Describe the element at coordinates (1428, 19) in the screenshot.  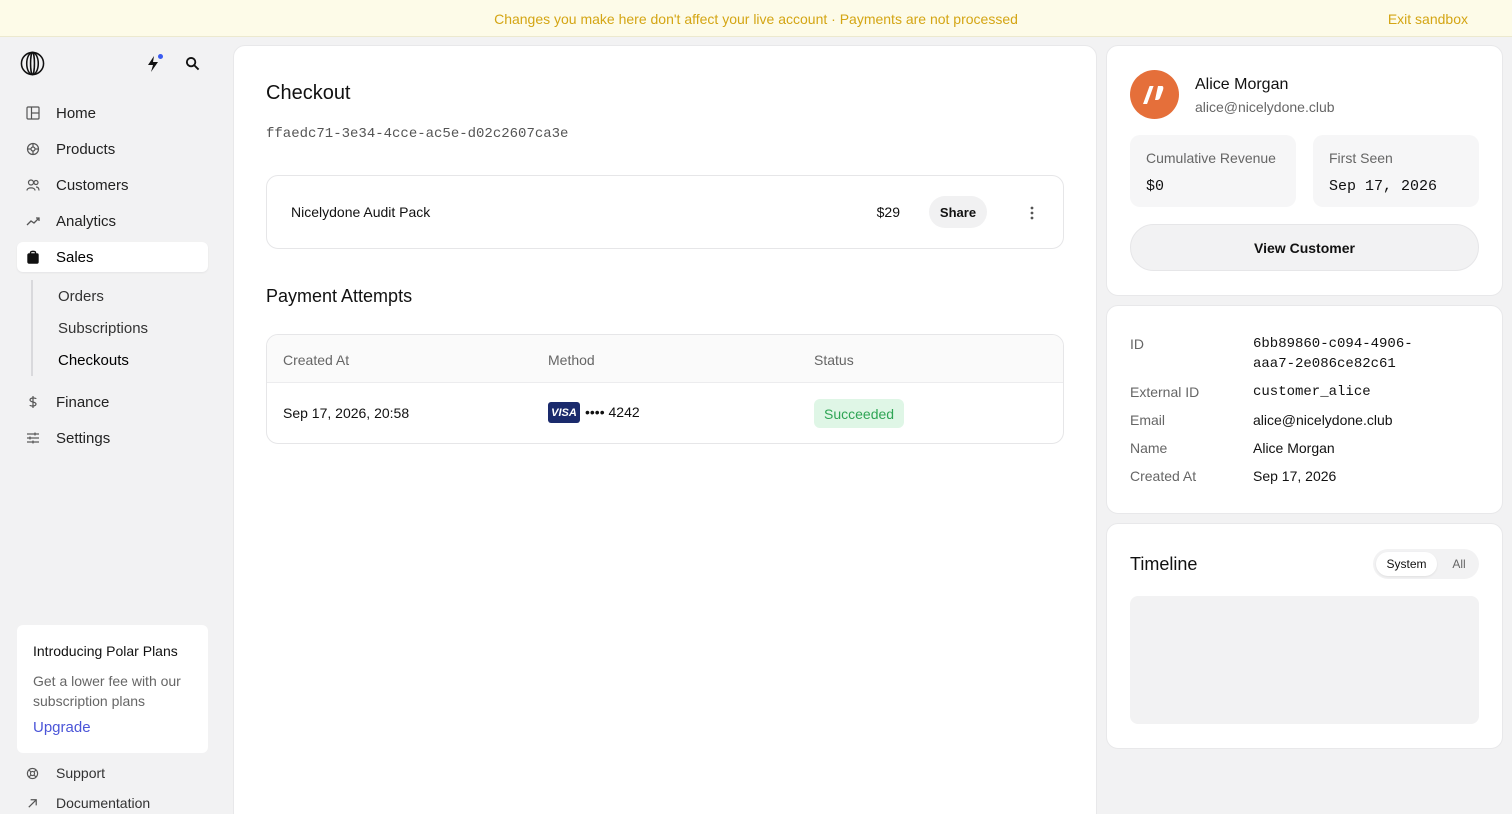
I see `exit-sandbox-link: Exit sandbox` at that location.